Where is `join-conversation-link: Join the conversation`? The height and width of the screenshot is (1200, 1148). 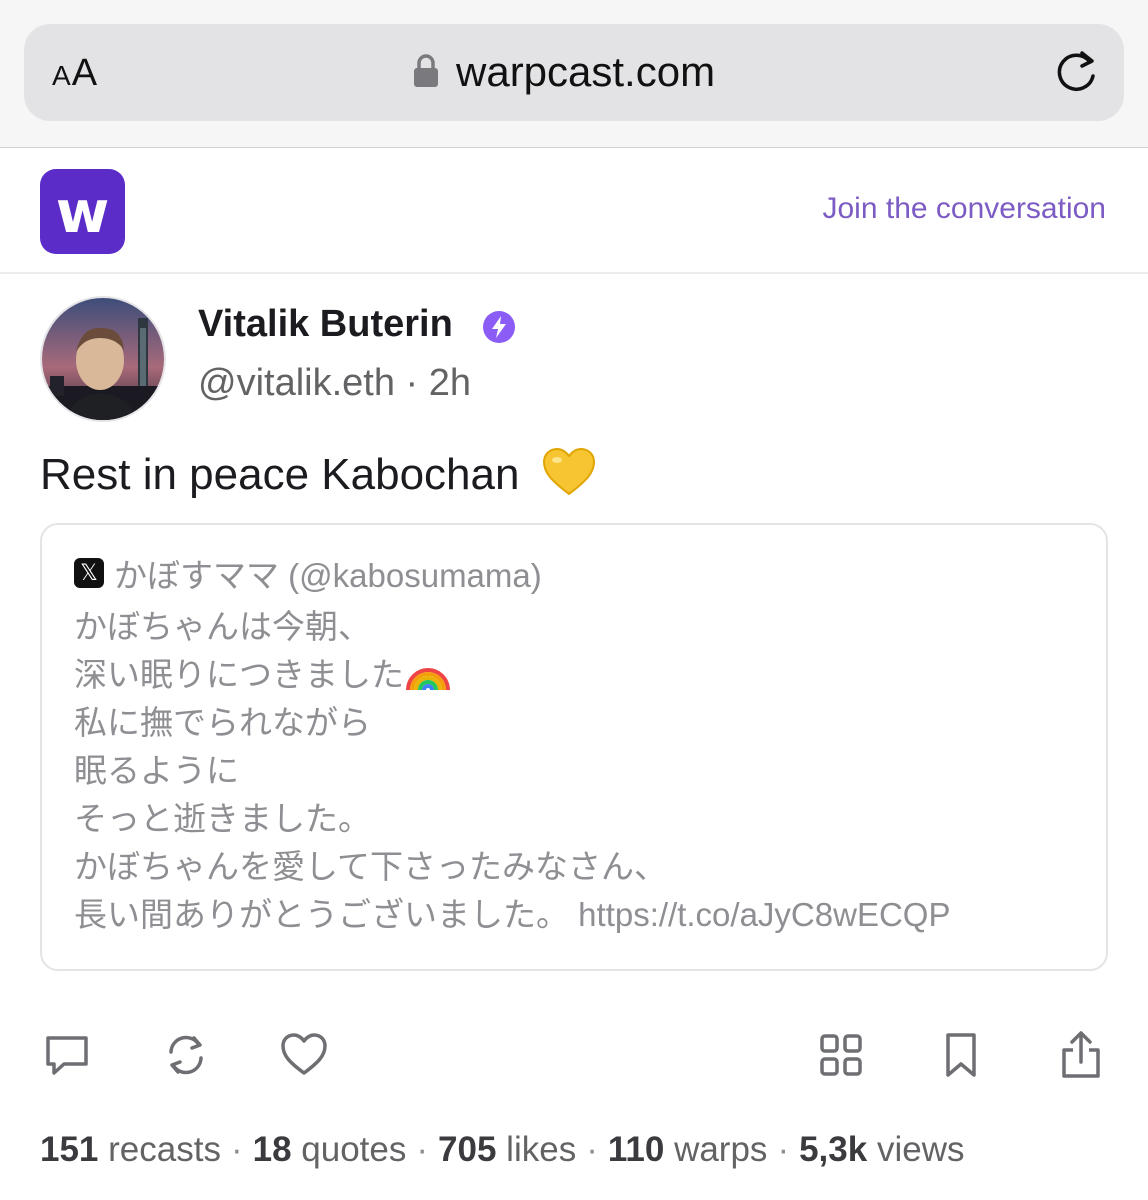 join-conversation-link: Join the conversation is located at coordinates (964, 209).